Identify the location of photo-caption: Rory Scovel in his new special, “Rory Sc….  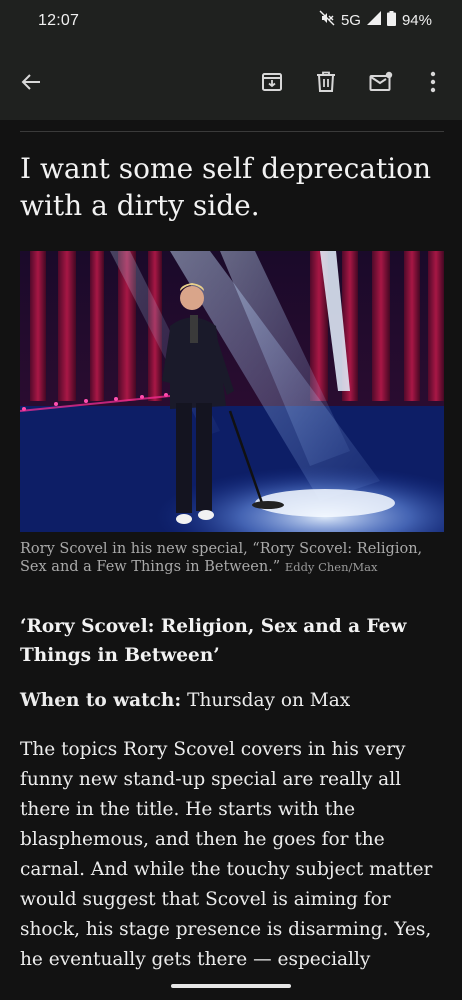
(230, 558).